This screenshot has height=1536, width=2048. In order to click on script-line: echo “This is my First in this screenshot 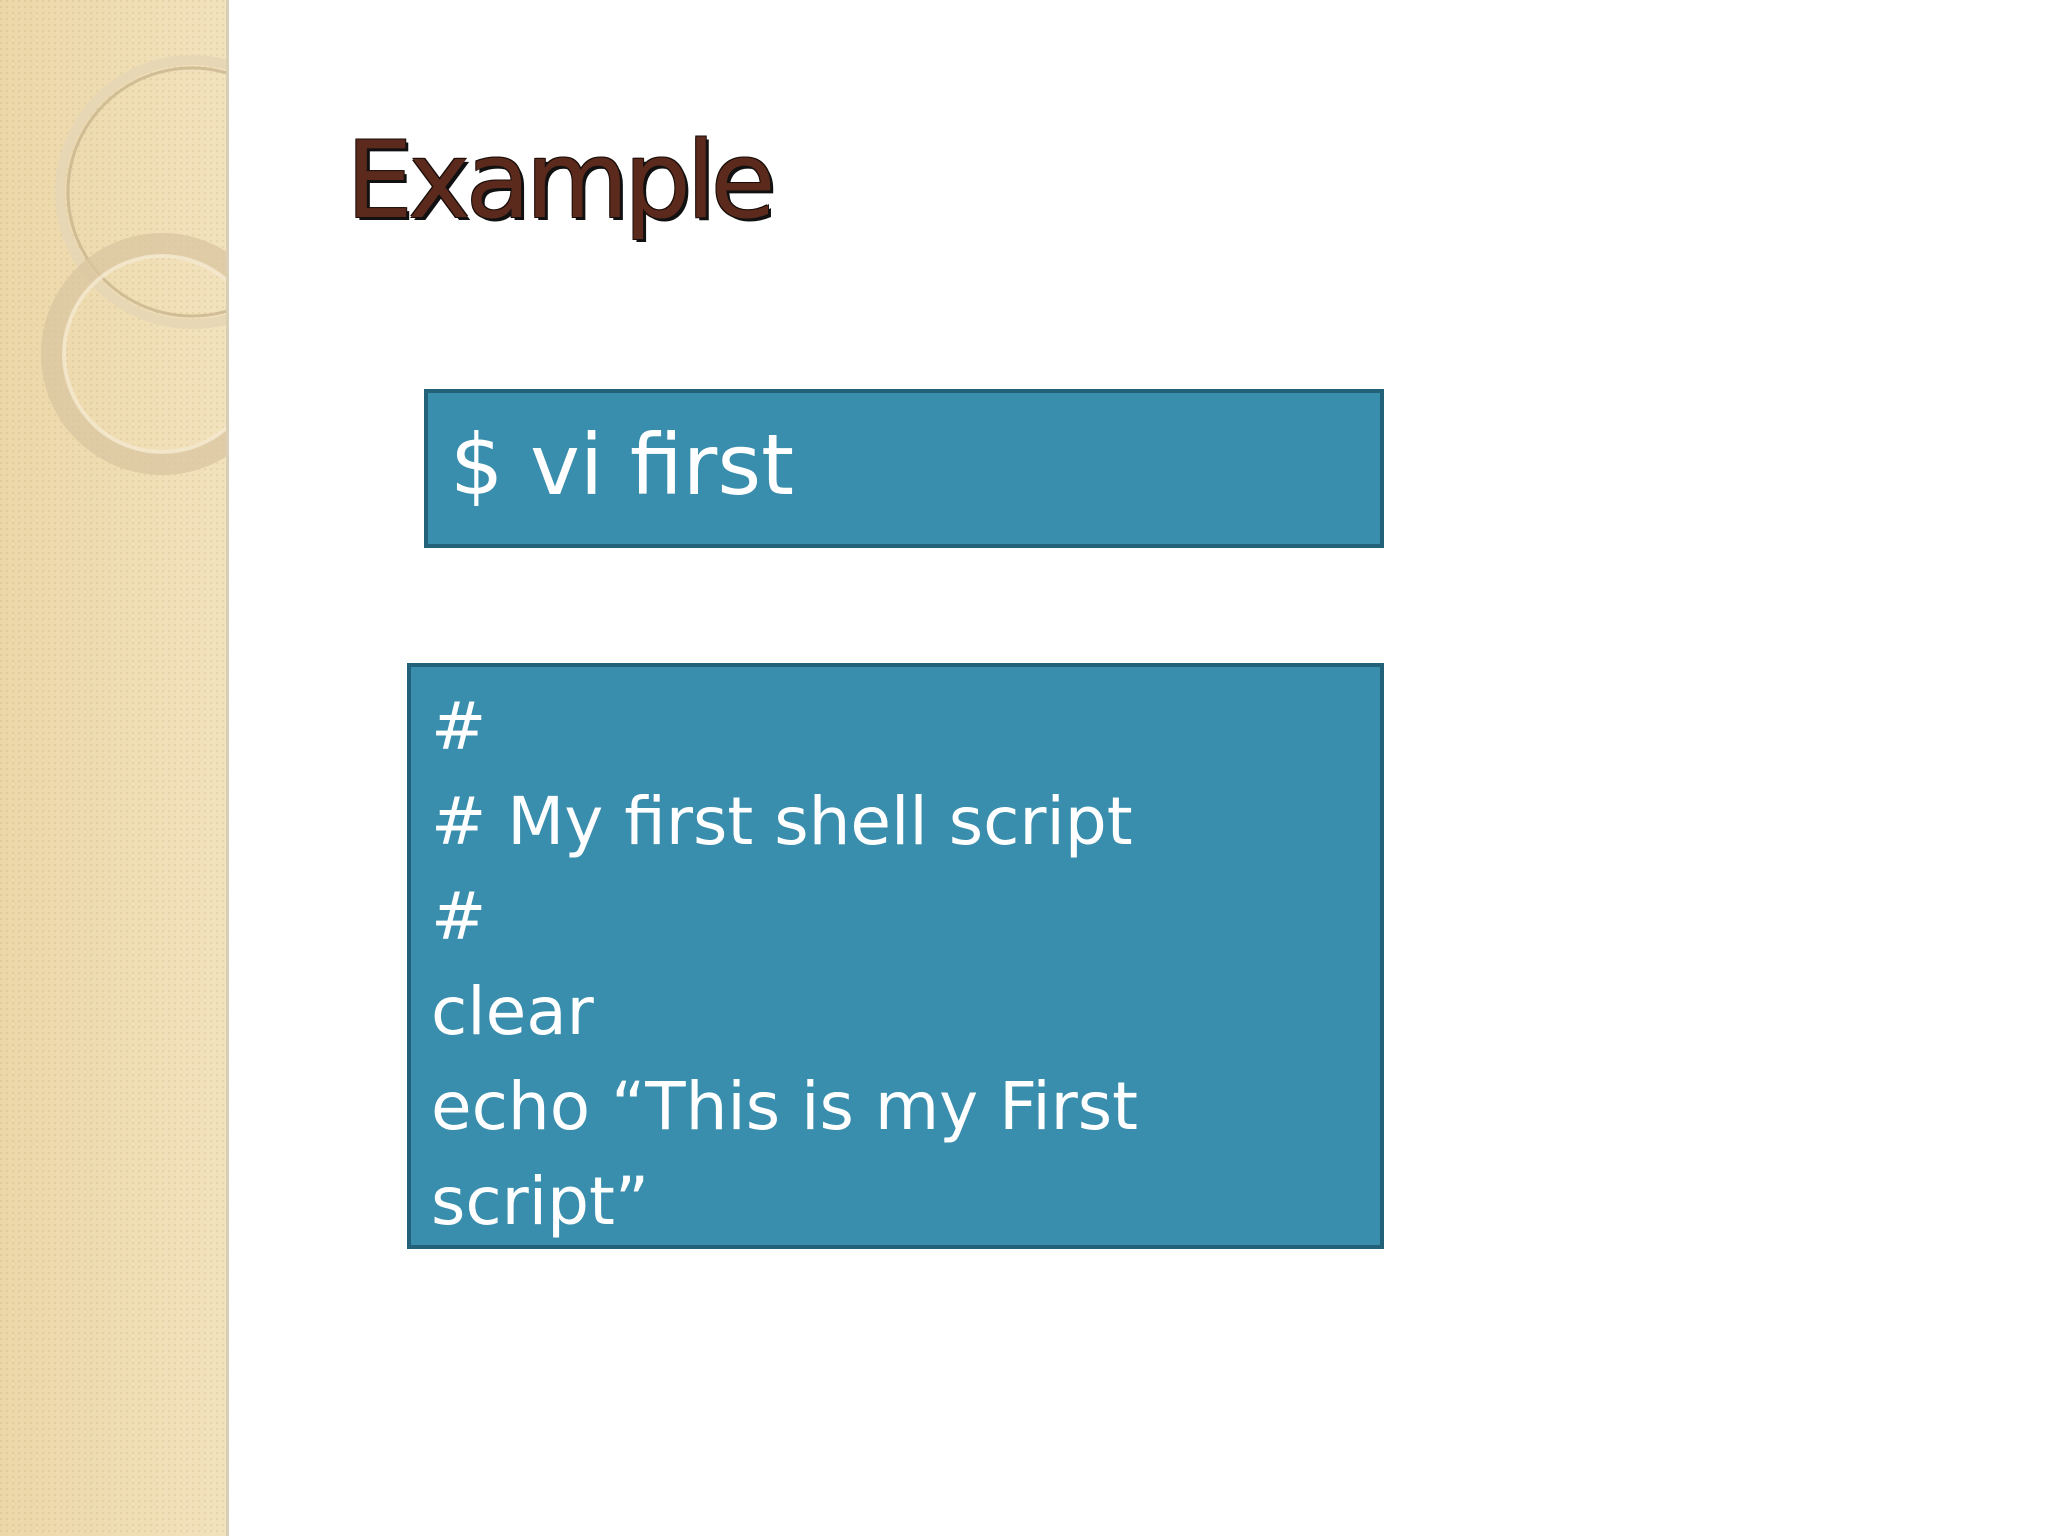, I will do `click(785, 1106)`.